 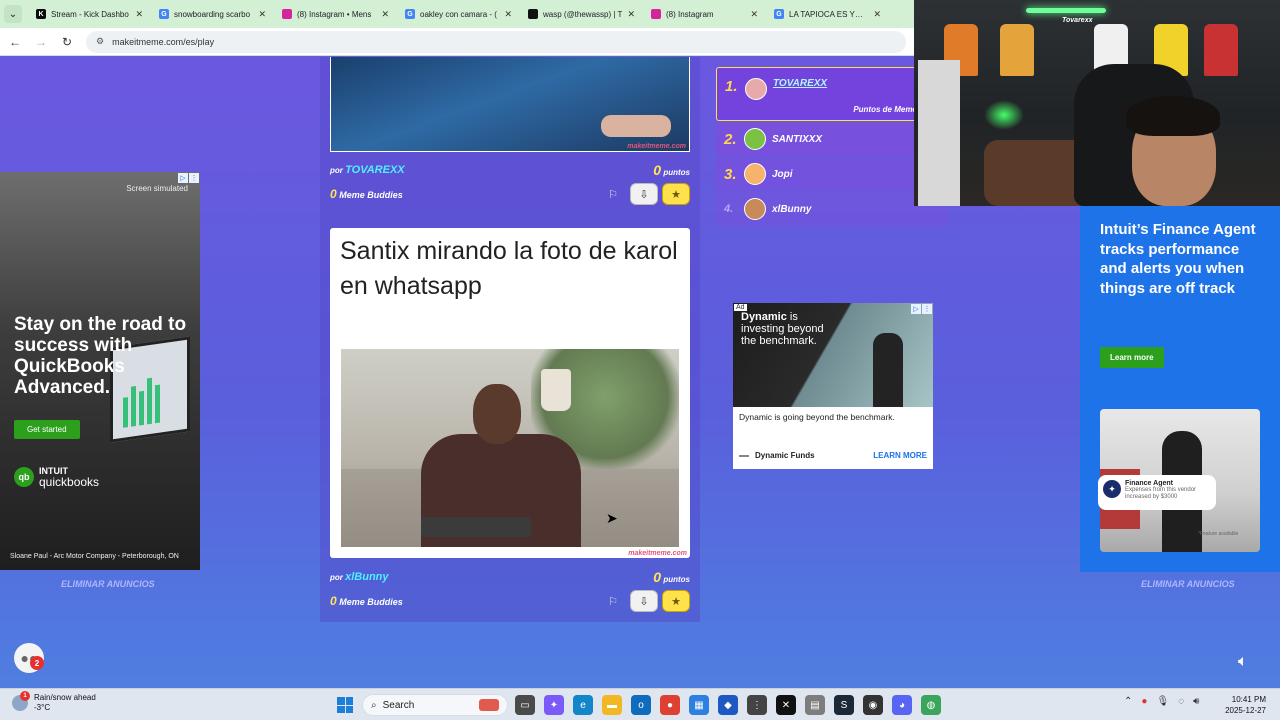 I want to click on browser-tab: (8) Instagram • Mens ✕, so click(x=335, y=14).